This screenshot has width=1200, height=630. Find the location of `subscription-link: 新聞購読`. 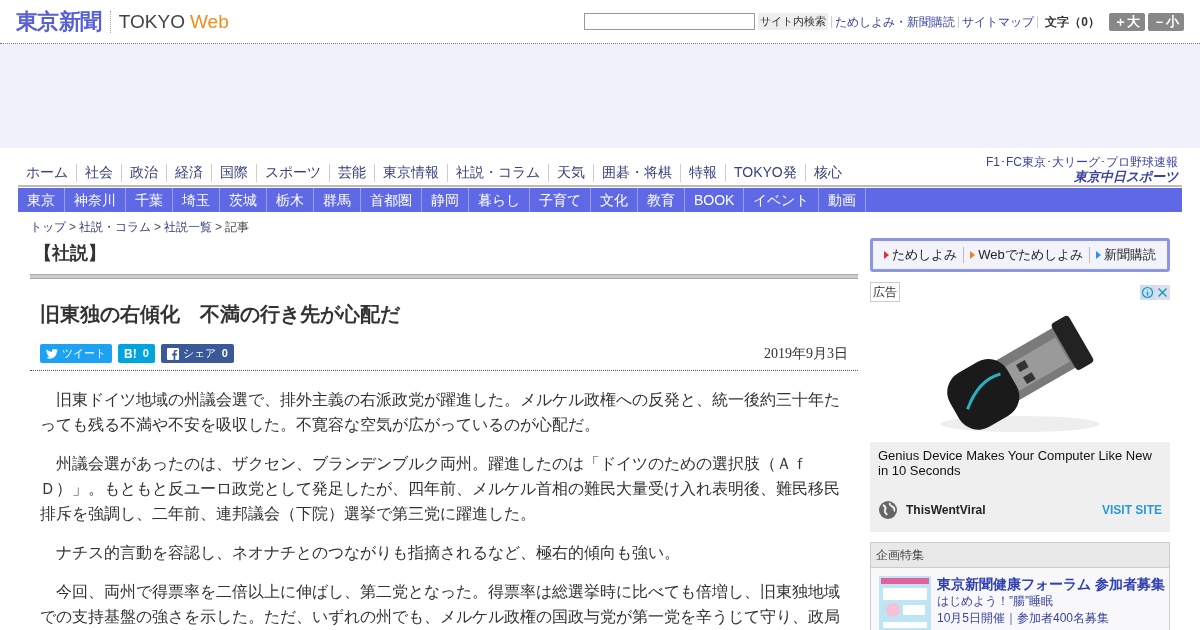

subscription-link: 新聞購読 is located at coordinates (1125, 255).